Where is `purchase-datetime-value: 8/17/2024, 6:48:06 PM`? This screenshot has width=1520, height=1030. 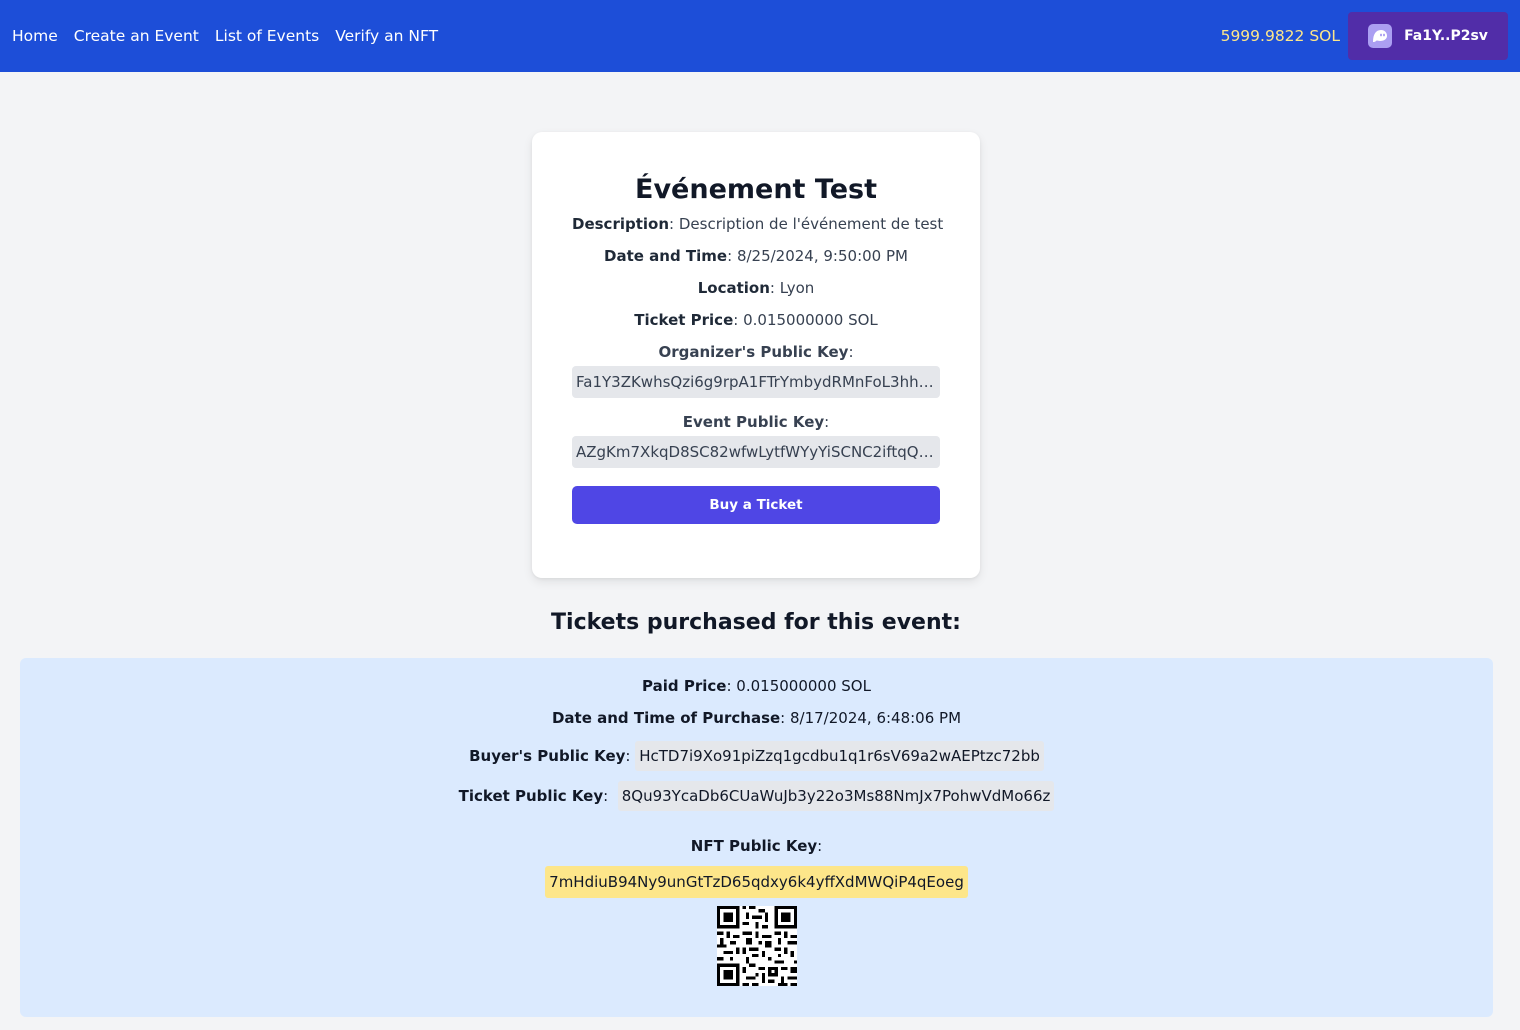
purchase-datetime-value: 8/17/2024, 6:48:06 PM is located at coordinates (876, 718).